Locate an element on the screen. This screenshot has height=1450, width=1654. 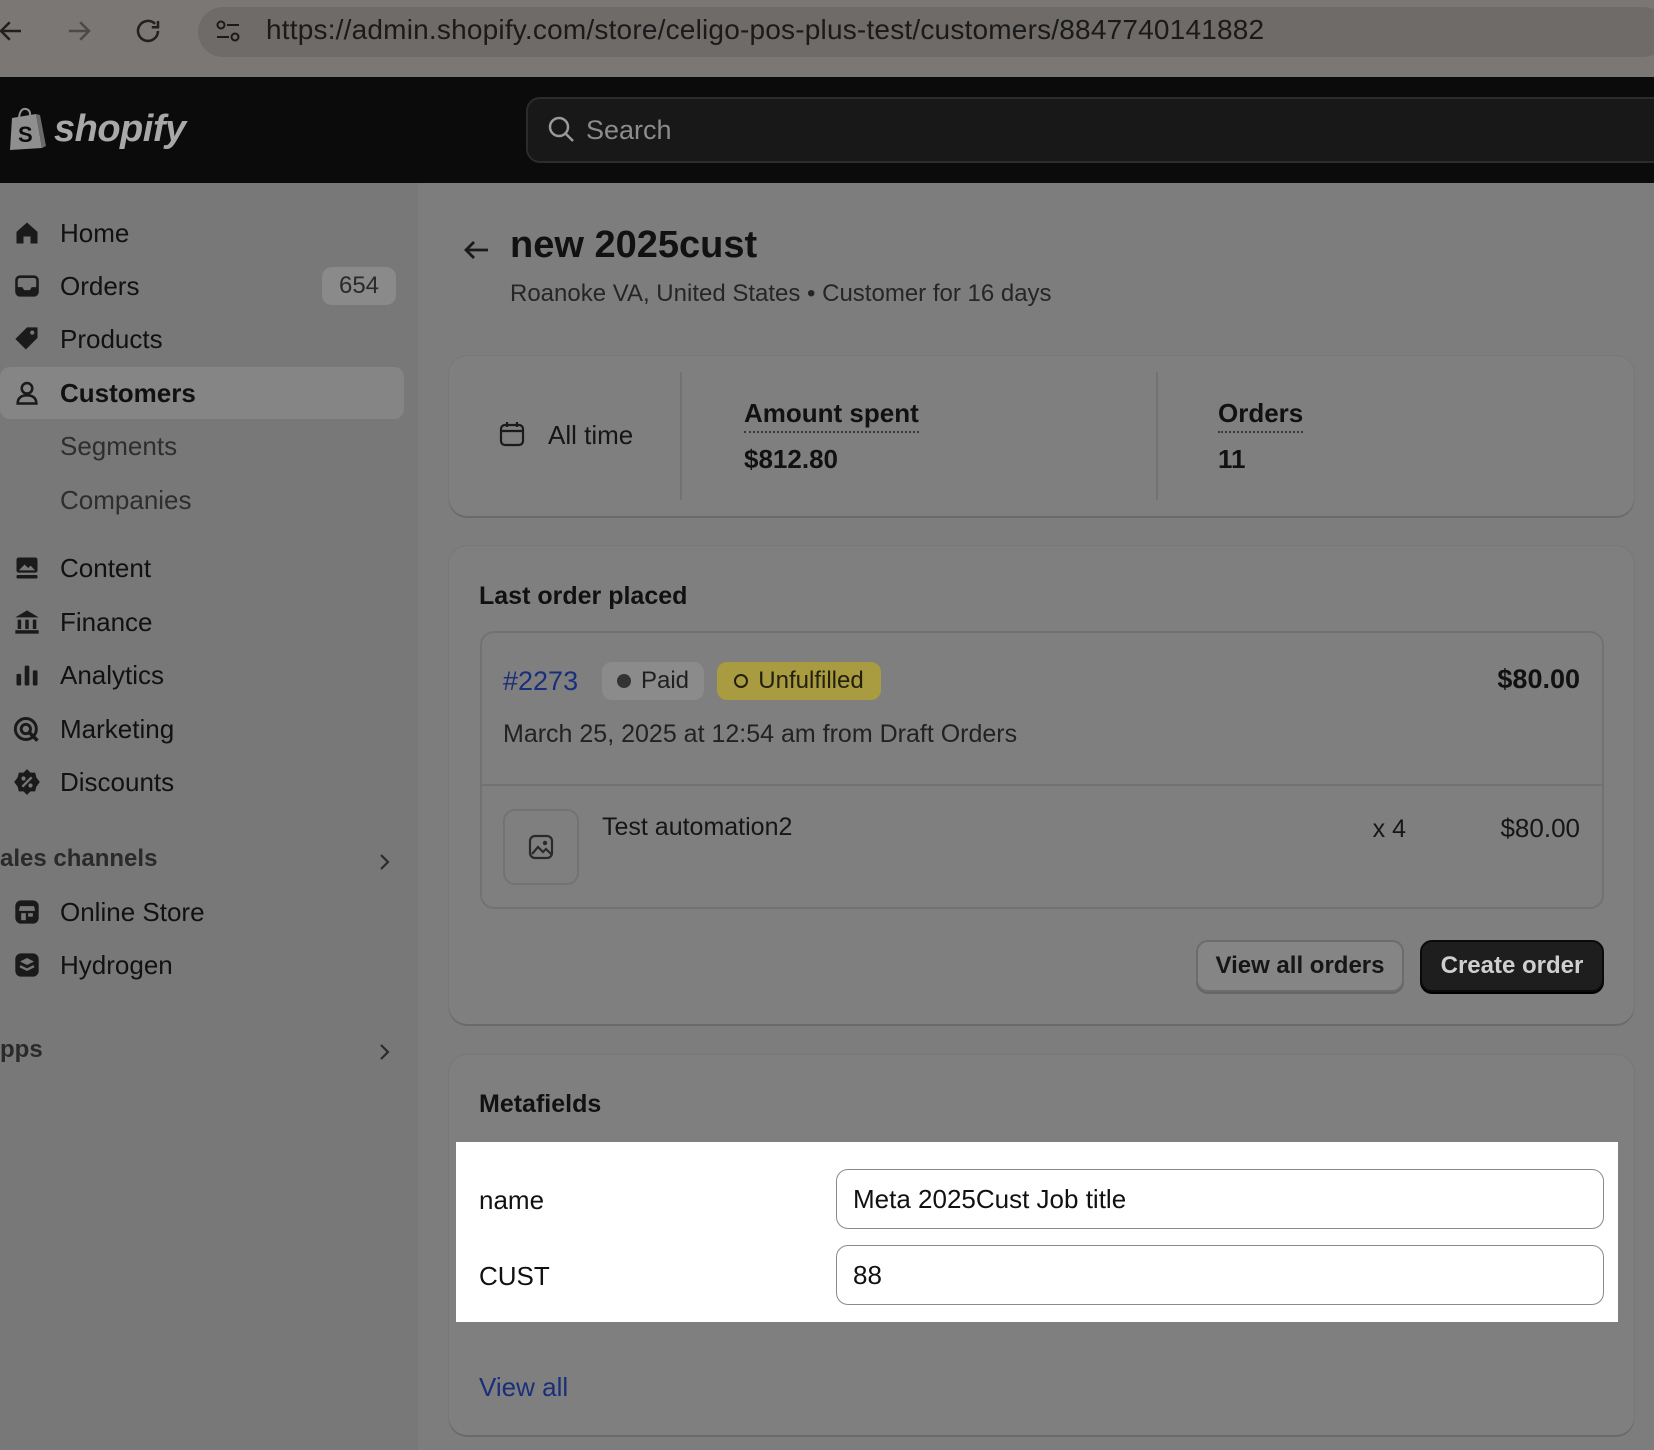
shopify-logo: S shopify is located at coordinates (96, 129).